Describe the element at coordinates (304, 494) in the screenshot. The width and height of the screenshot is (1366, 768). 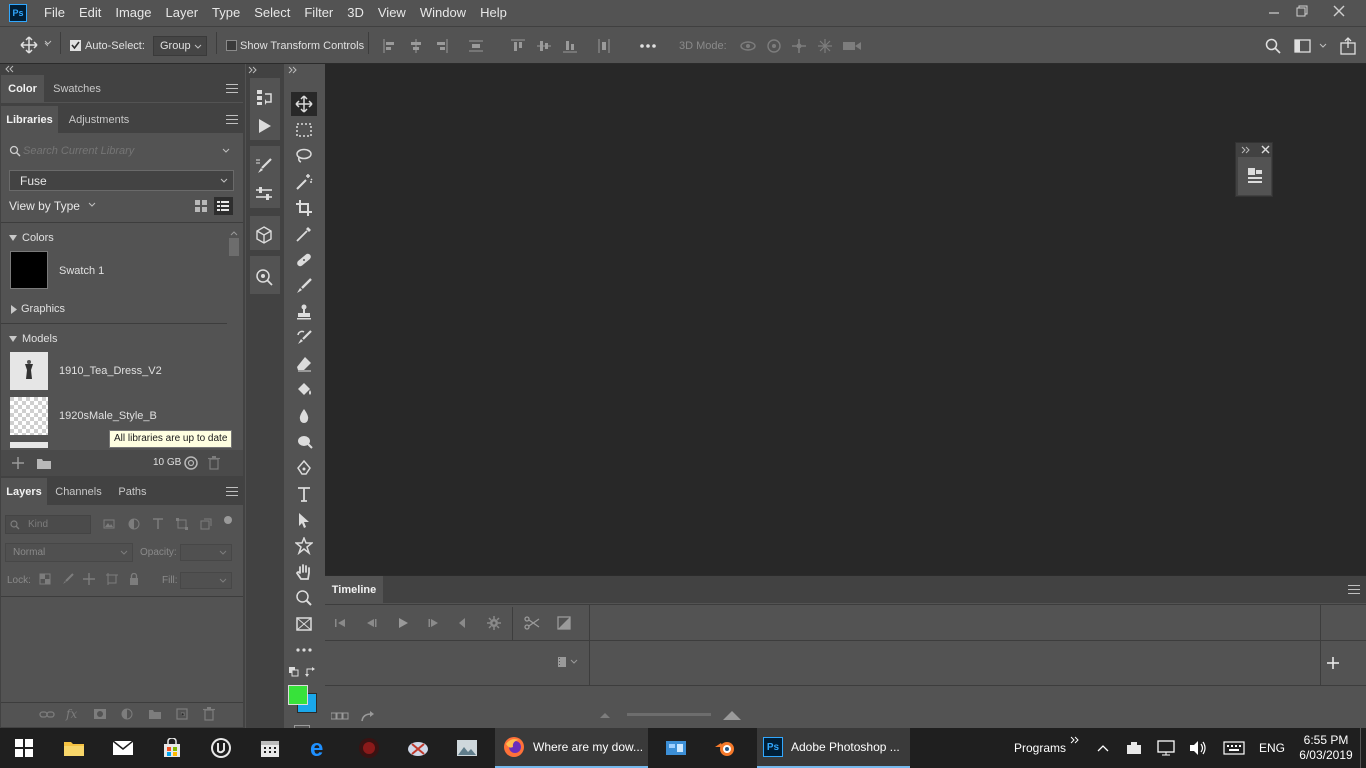
I see `type-tool` at that location.